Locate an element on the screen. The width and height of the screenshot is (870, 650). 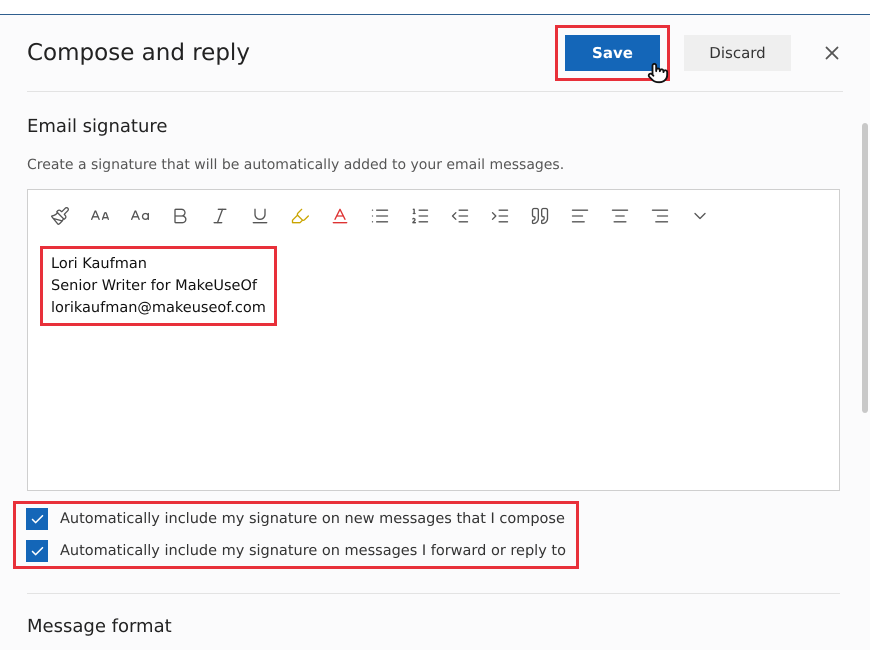
section-description: Create a signature that will be automatically added to your email messages. is located at coordinates (296, 165).